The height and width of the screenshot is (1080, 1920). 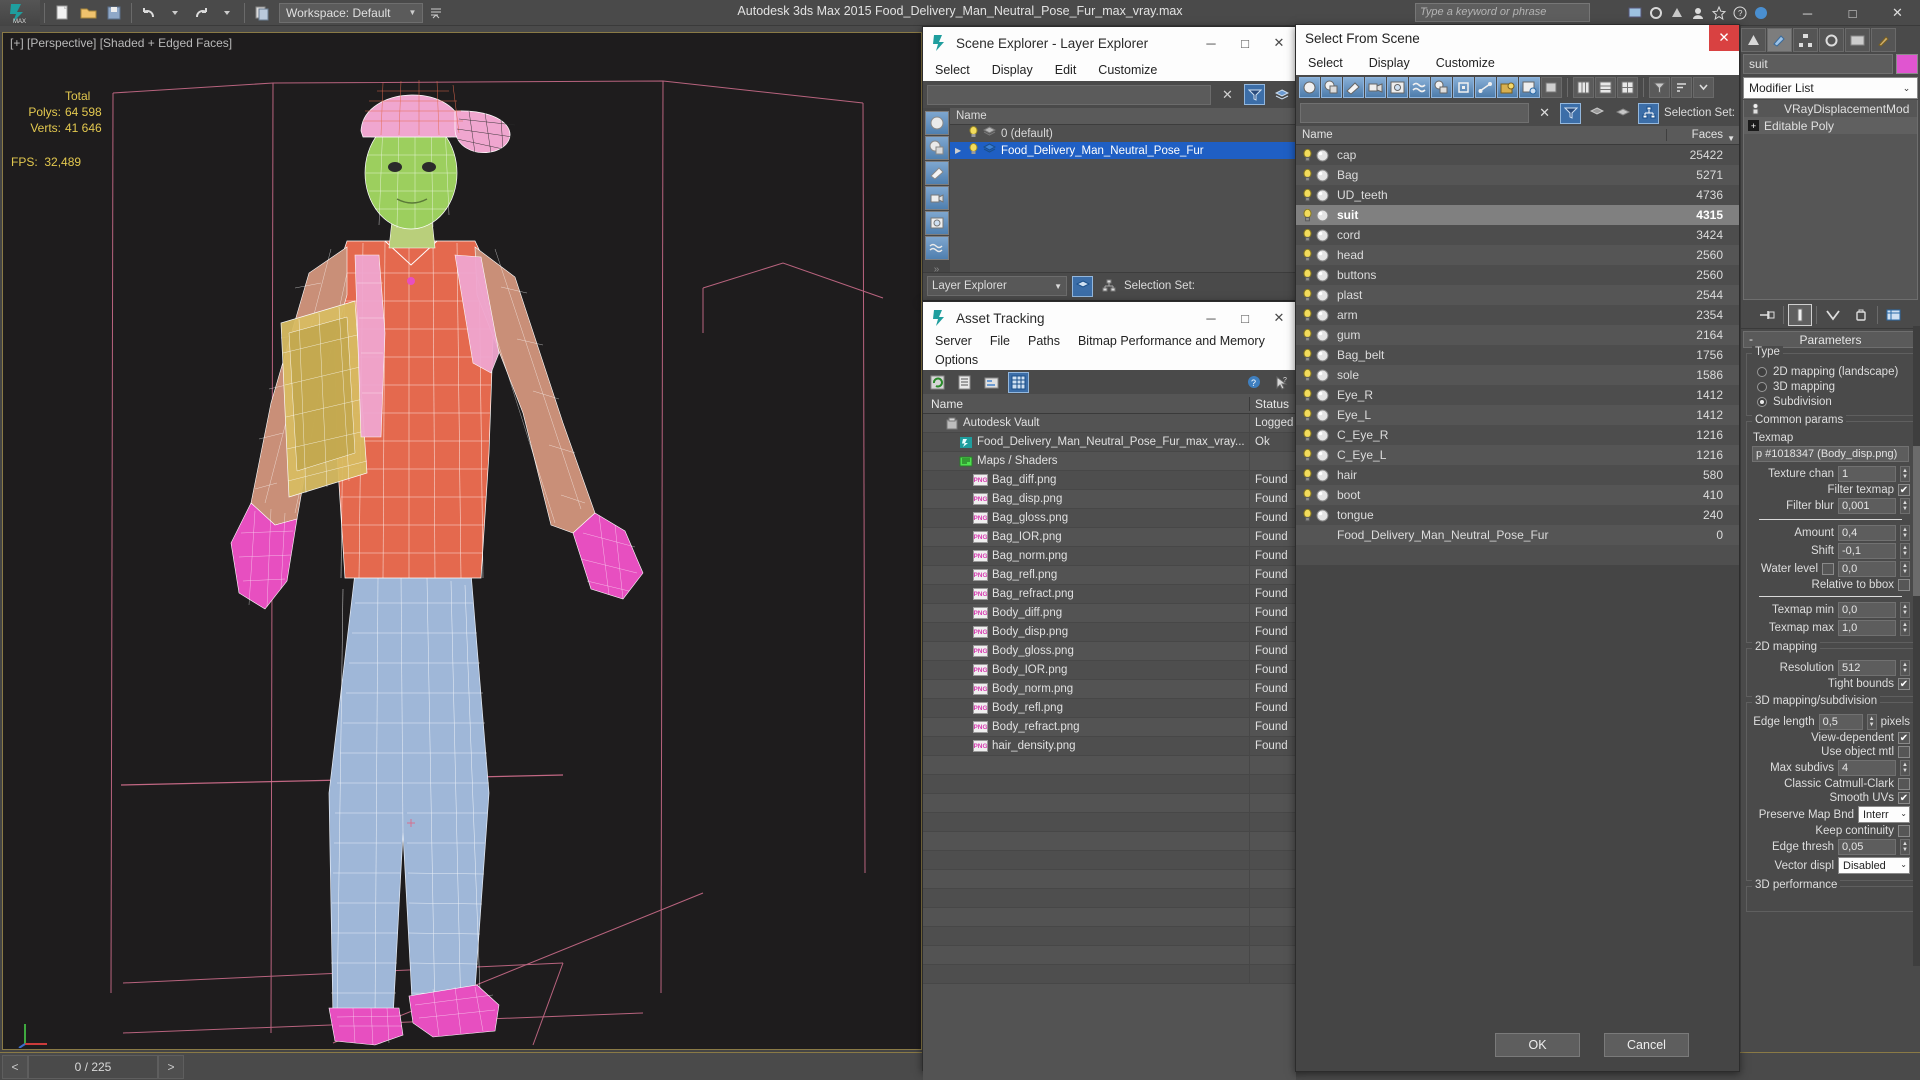 What do you see at coordinates (1086, 518) in the screenshot?
I see `asset-name-cell: PNG Bag_gloss.png` at bounding box center [1086, 518].